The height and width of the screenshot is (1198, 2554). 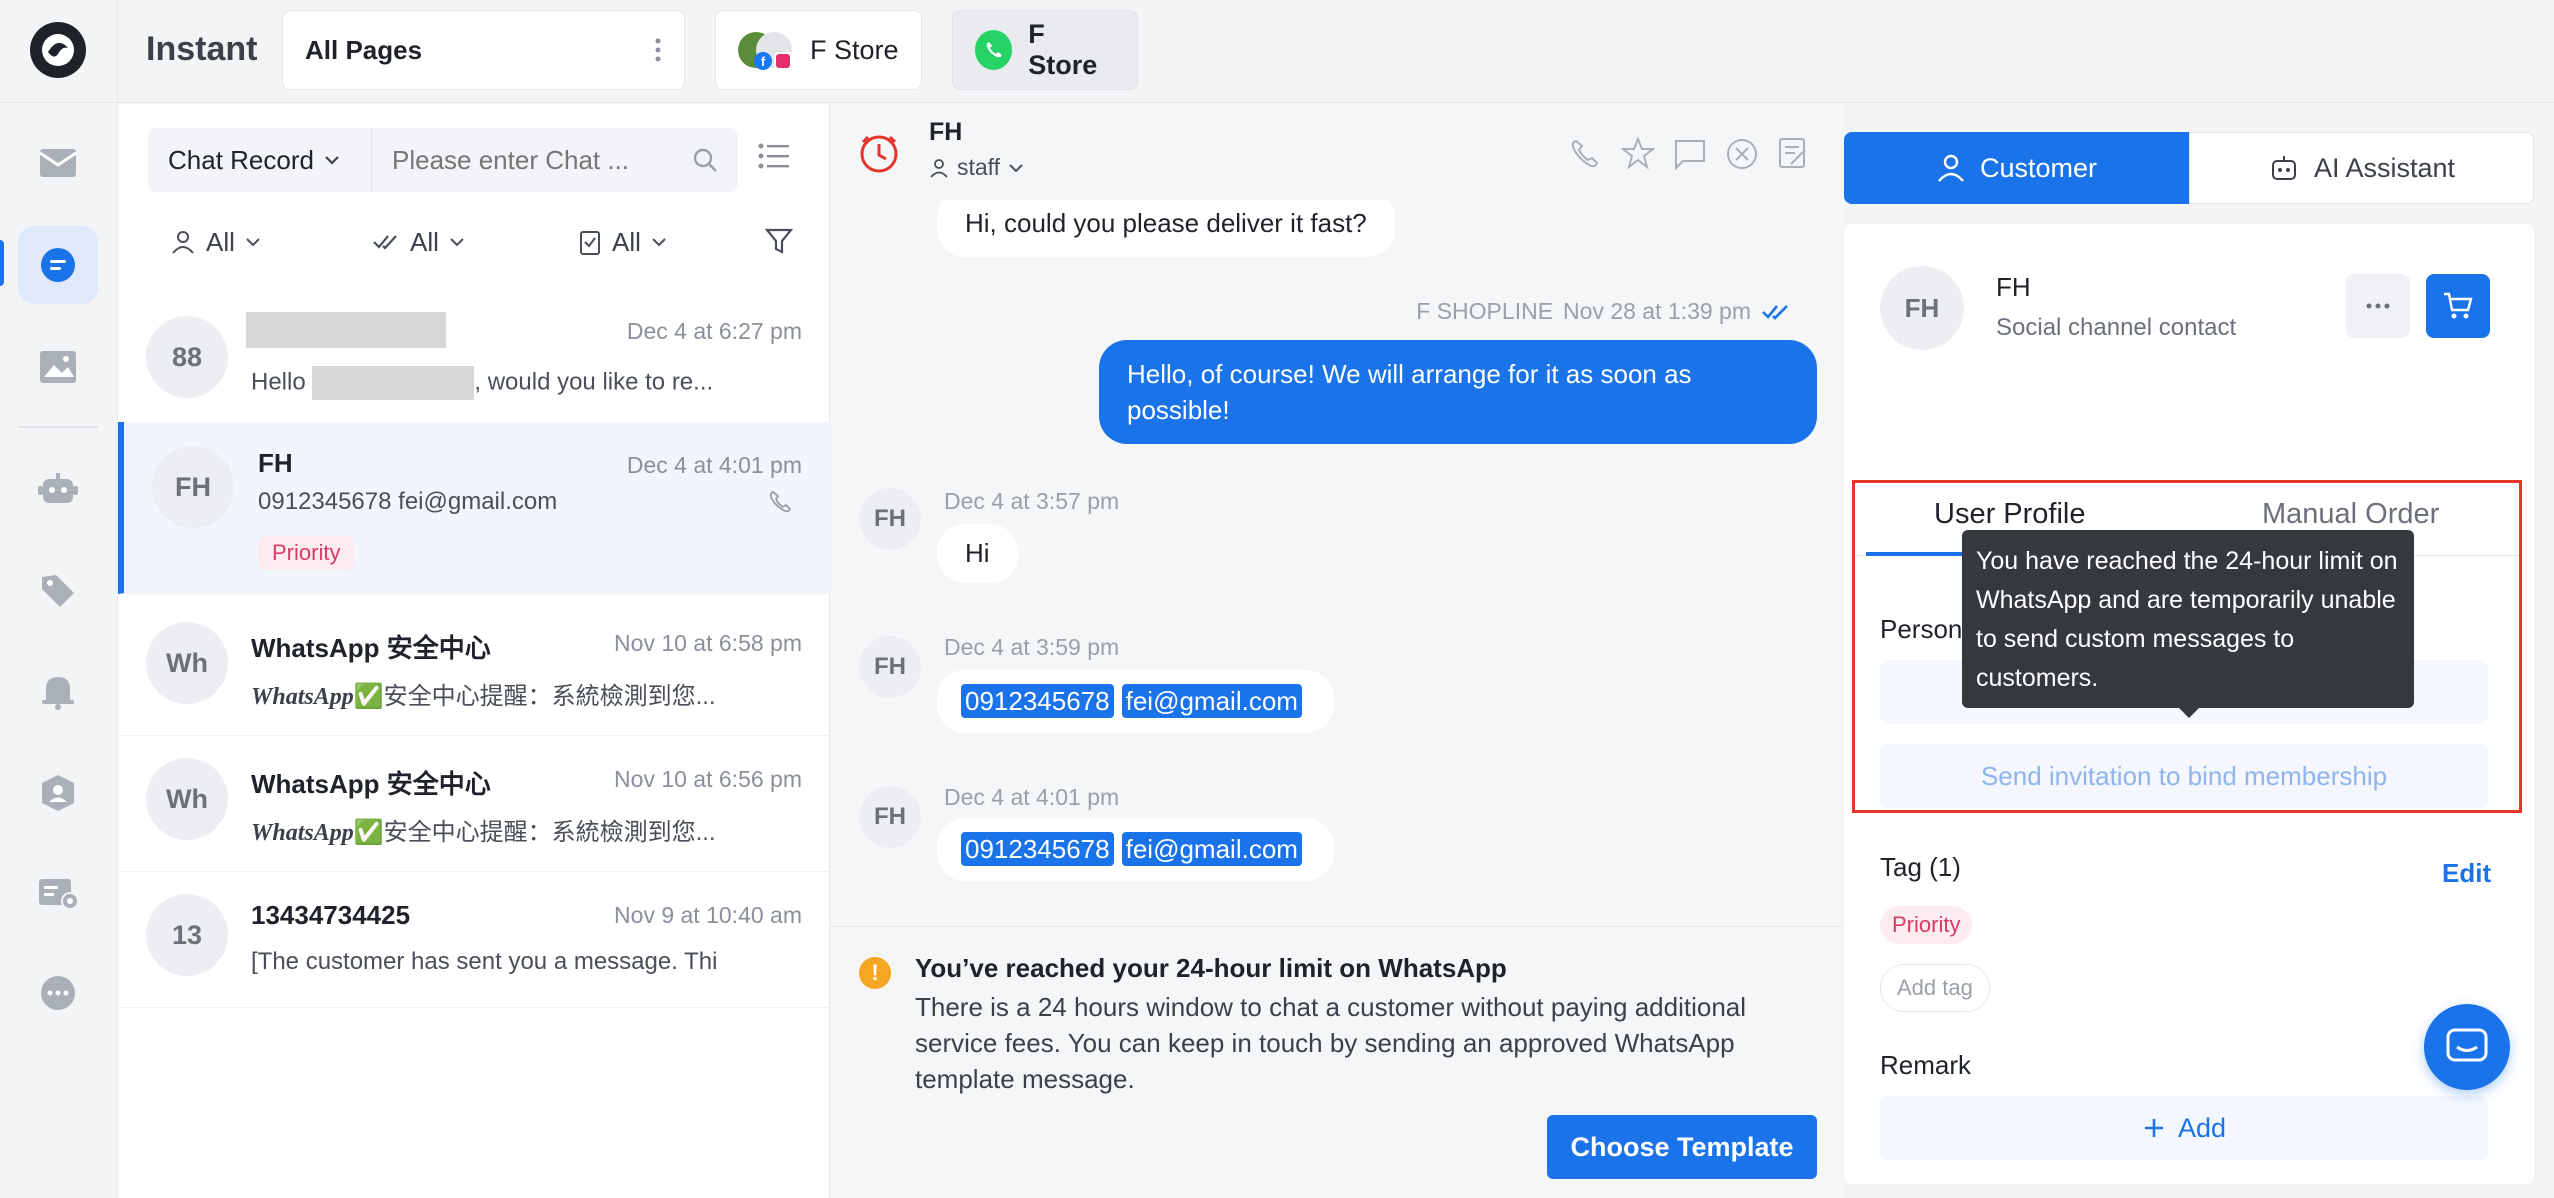 What do you see at coordinates (705, 160) in the screenshot?
I see `search-icon` at bounding box center [705, 160].